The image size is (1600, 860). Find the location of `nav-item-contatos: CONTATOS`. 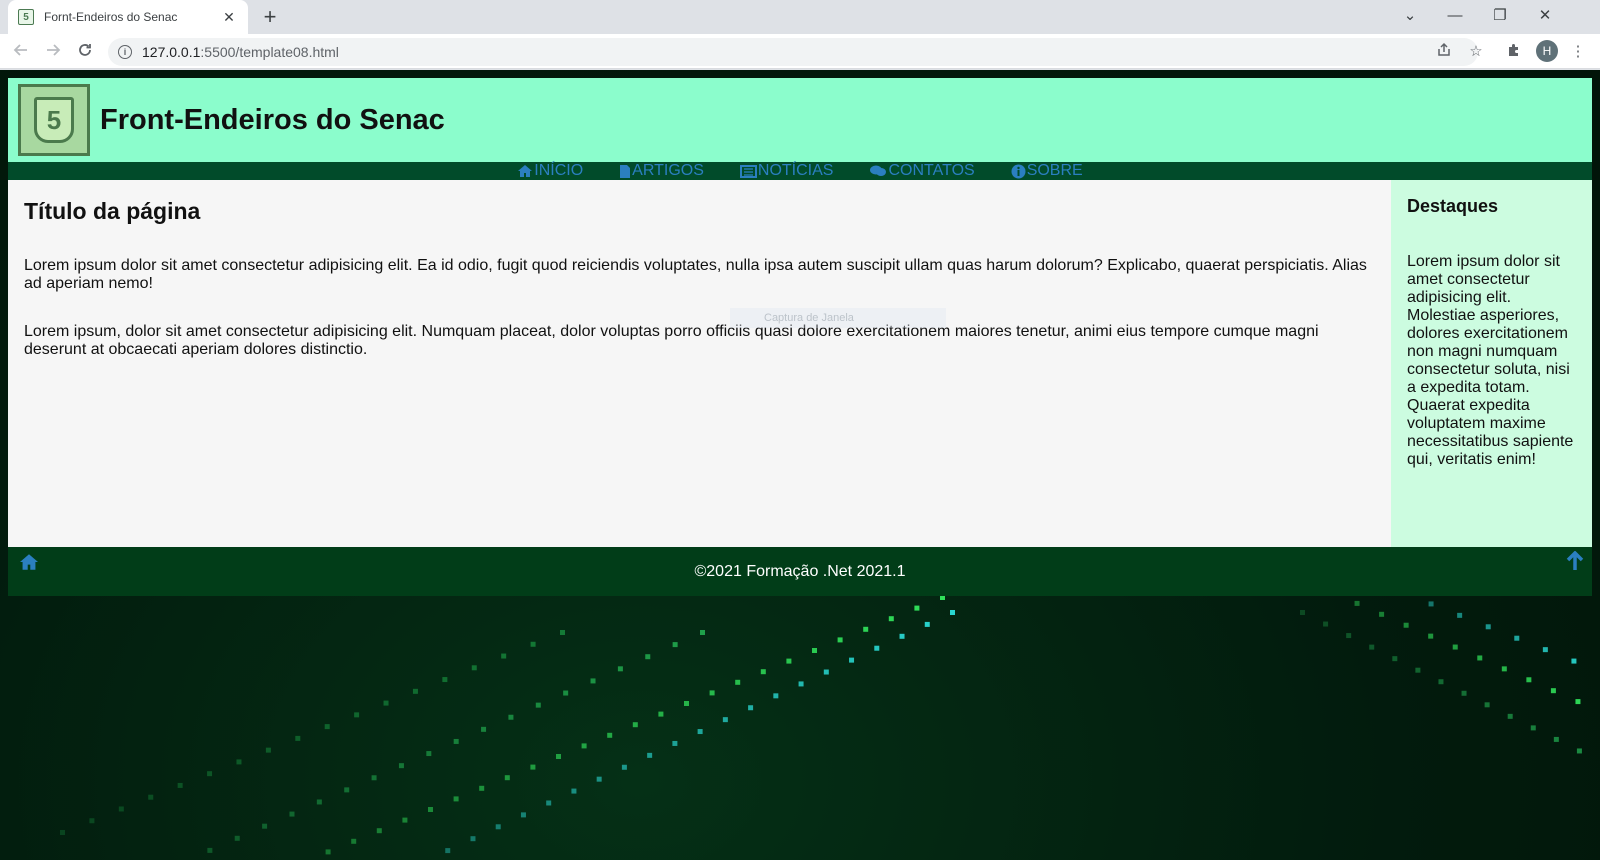

nav-item-contatos: CONTATOS is located at coordinates (922, 171).